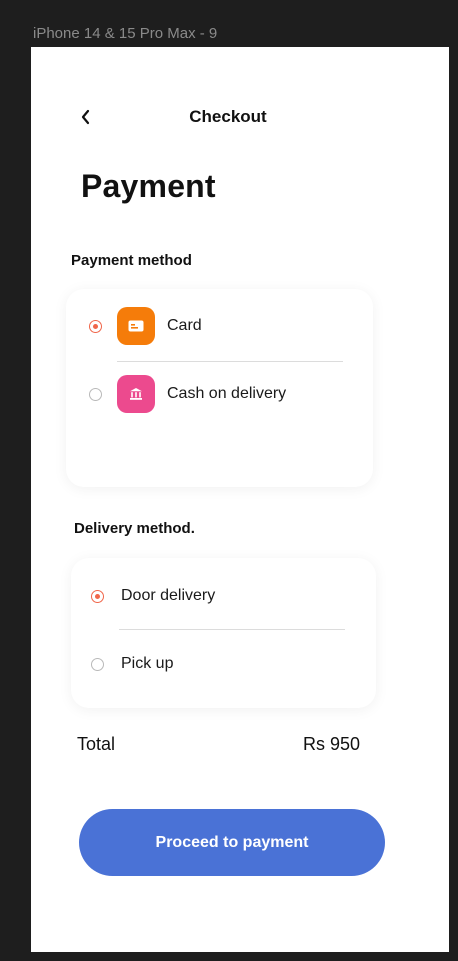  What do you see at coordinates (168, 595) in the screenshot?
I see `delivery-option-door-label: Door delivery` at bounding box center [168, 595].